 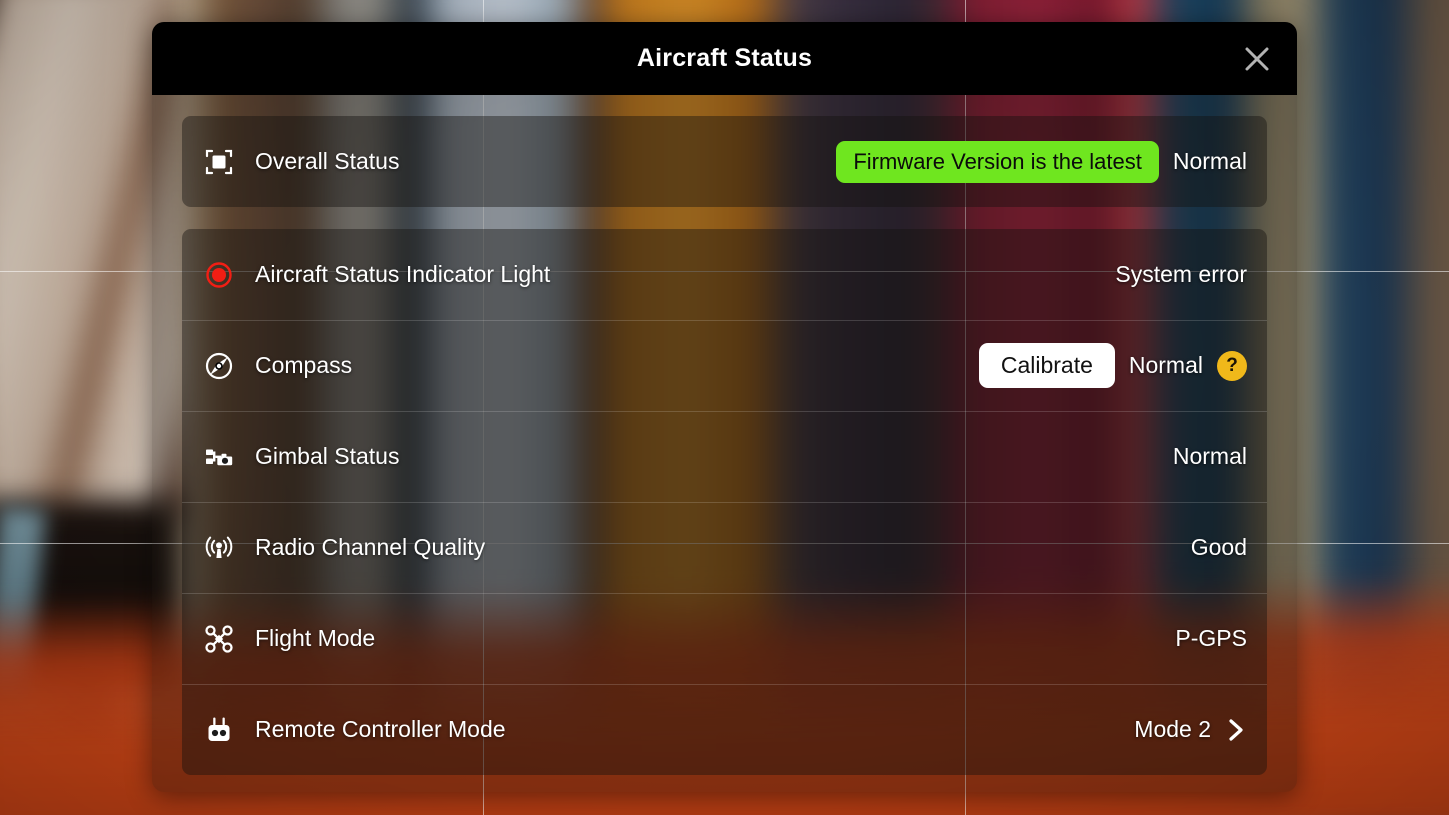 What do you see at coordinates (403, 274) in the screenshot?
I see `row-label: Aircraft Status Indicator Light` at bounding box center [403, 274].